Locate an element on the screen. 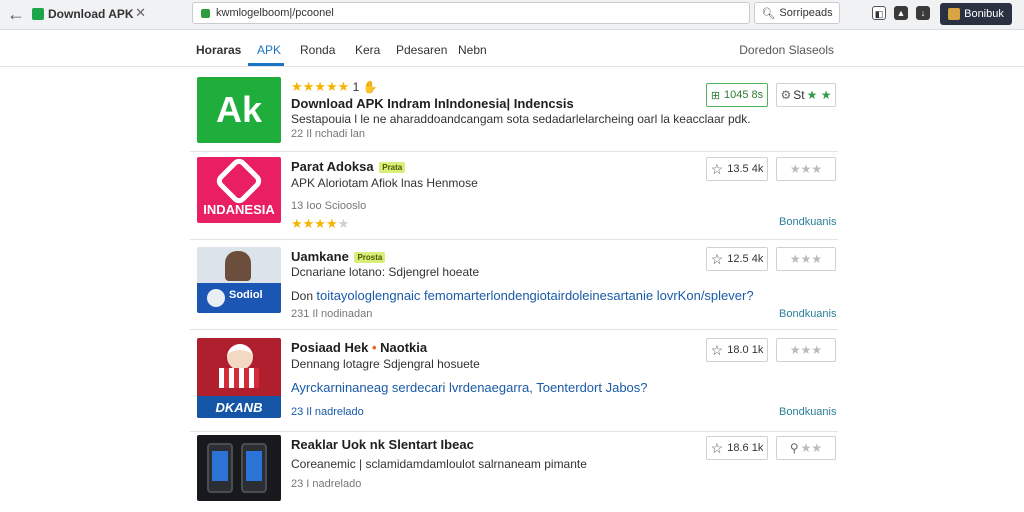  app-thumbnail: DKANB is located at coordinates (239, 378).